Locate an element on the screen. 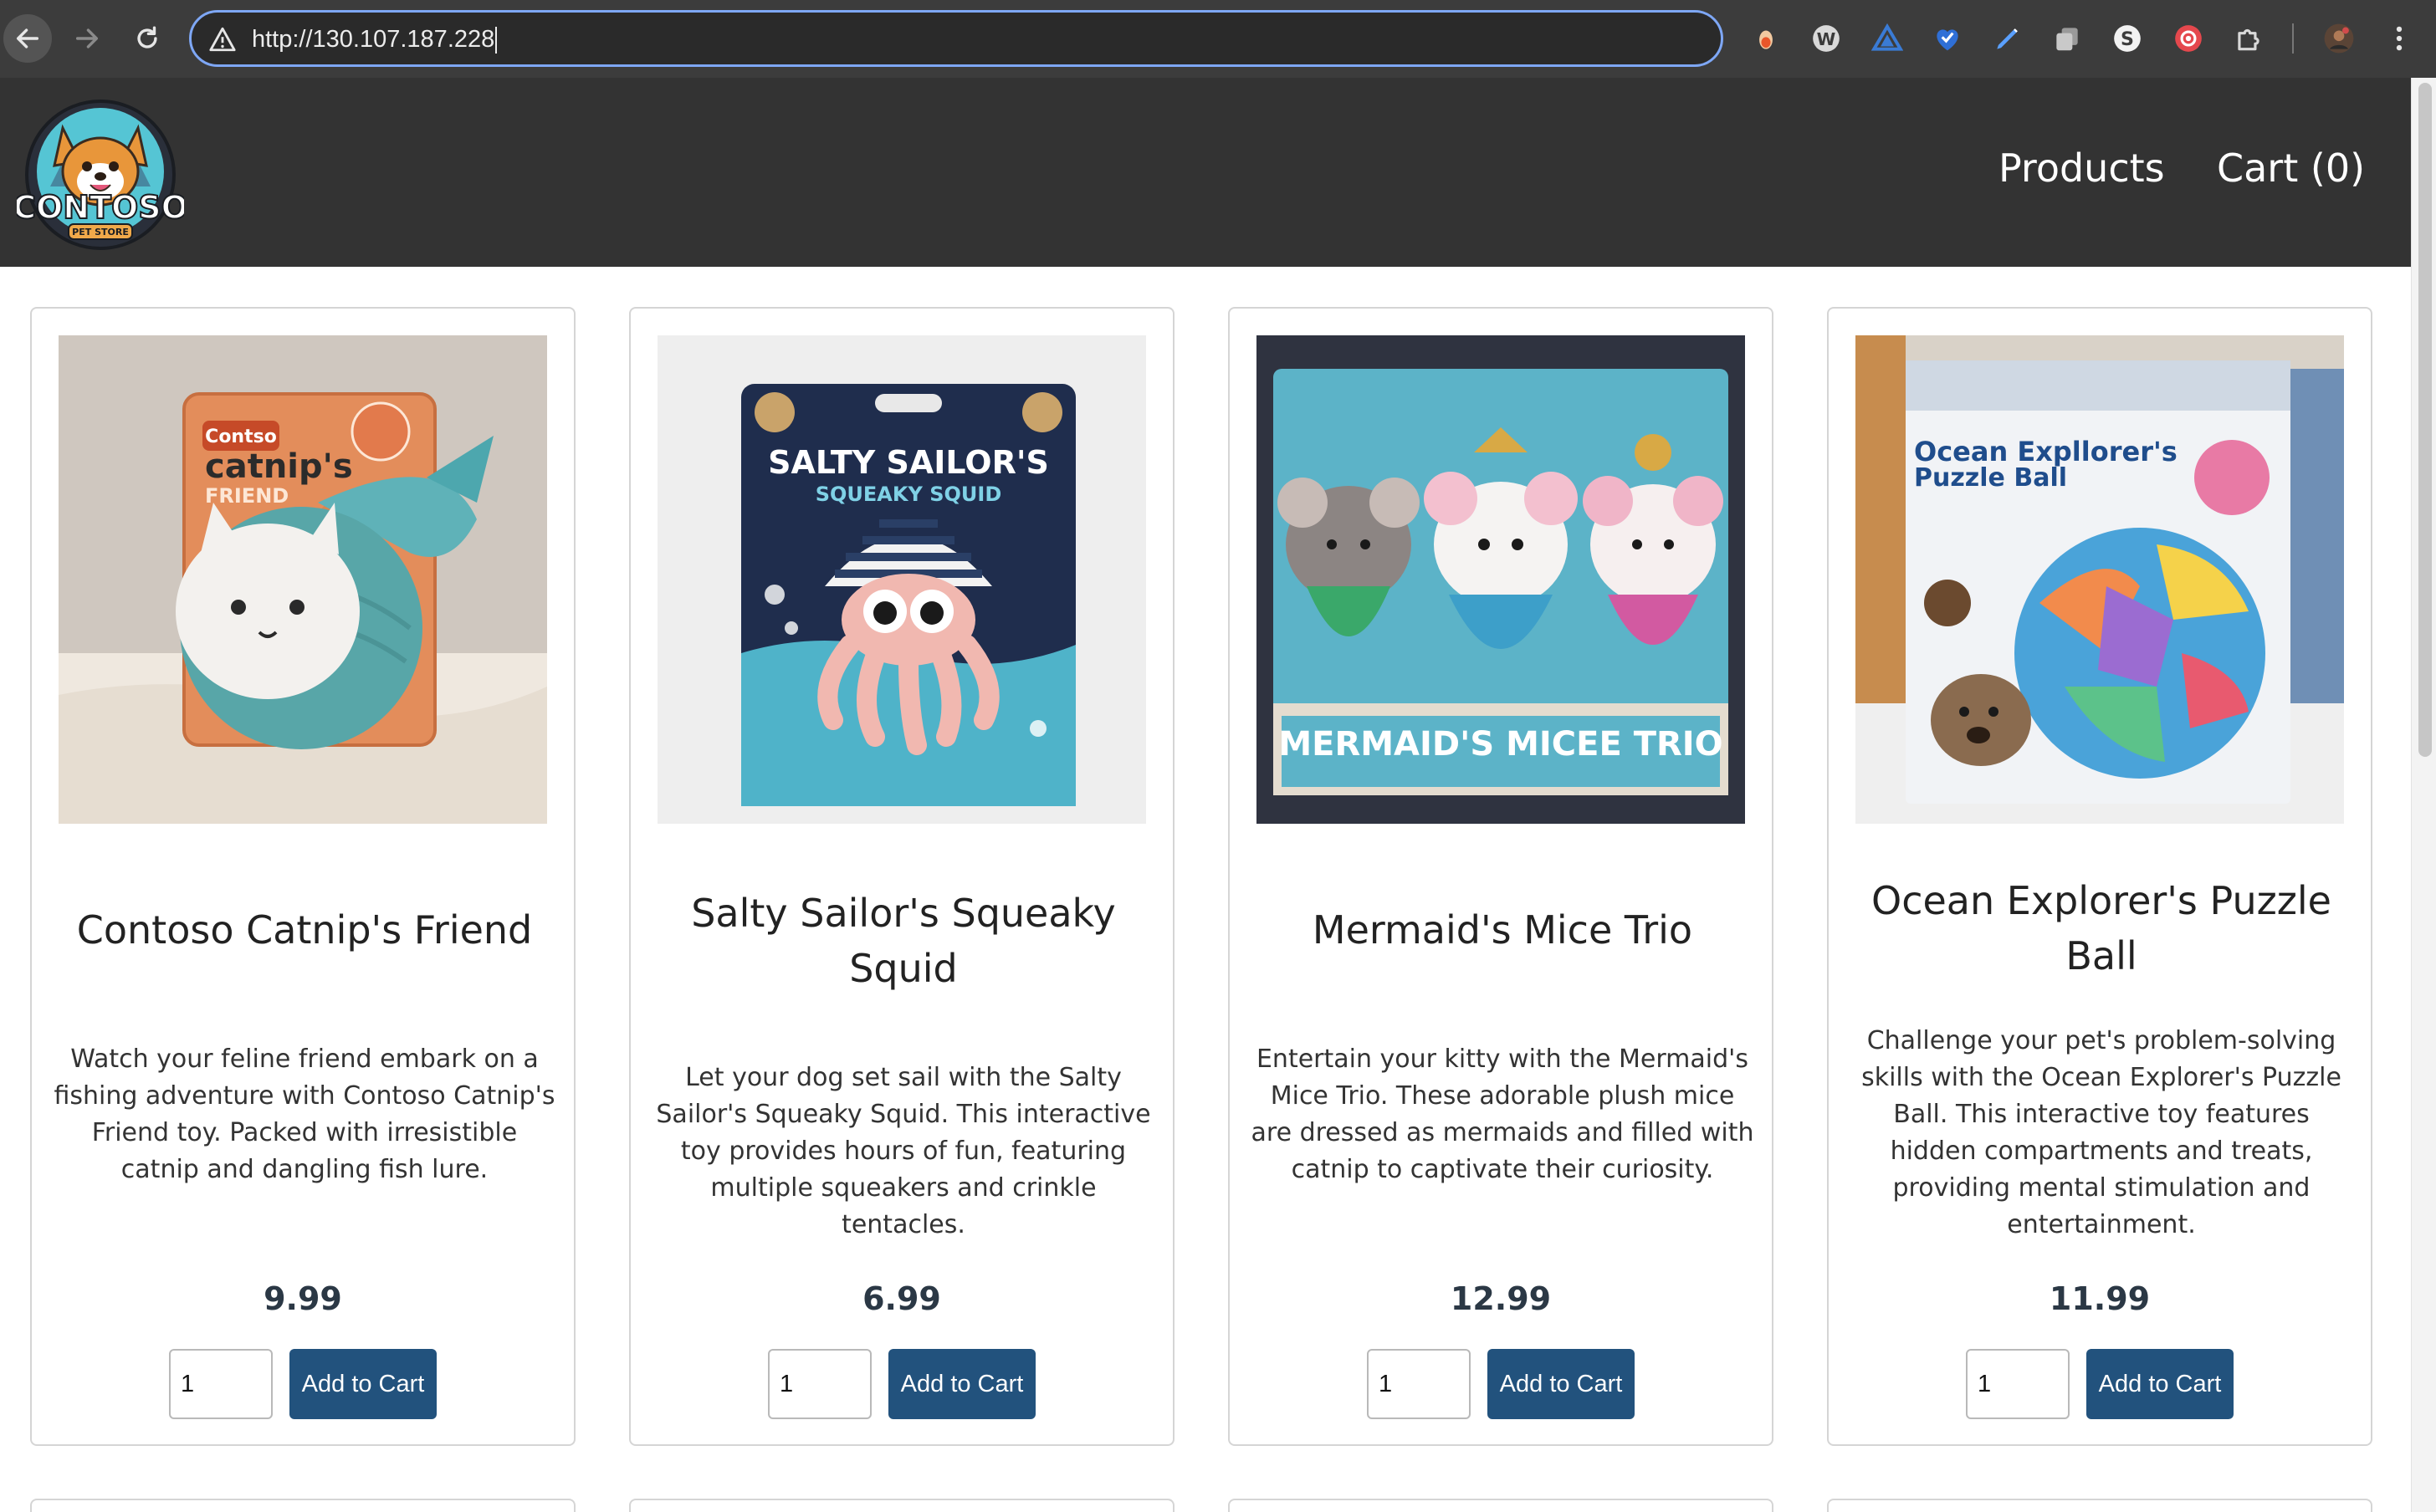 The width and height of the screenshot is (2436, 1512). package-subtitle: FRIEND is located at coordinates (247, 496).